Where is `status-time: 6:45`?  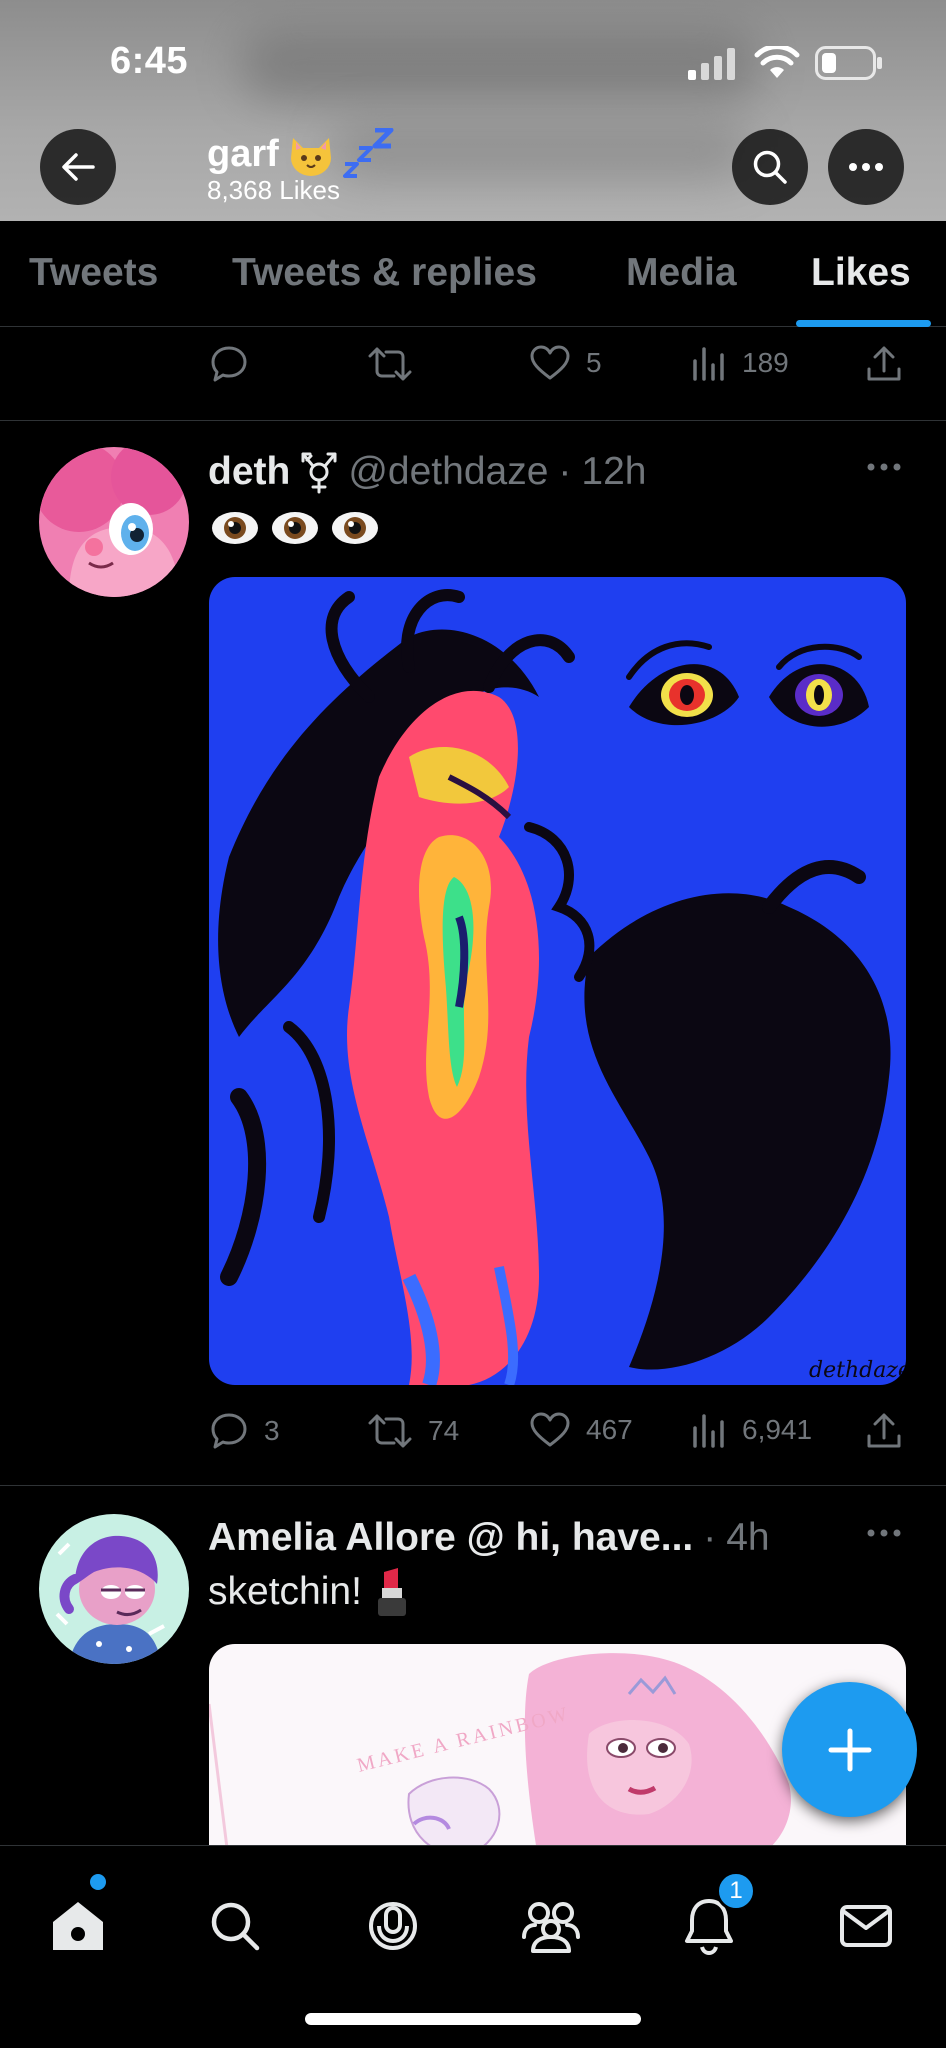
status-time: 6:45 is located at coordinates (149, 61).